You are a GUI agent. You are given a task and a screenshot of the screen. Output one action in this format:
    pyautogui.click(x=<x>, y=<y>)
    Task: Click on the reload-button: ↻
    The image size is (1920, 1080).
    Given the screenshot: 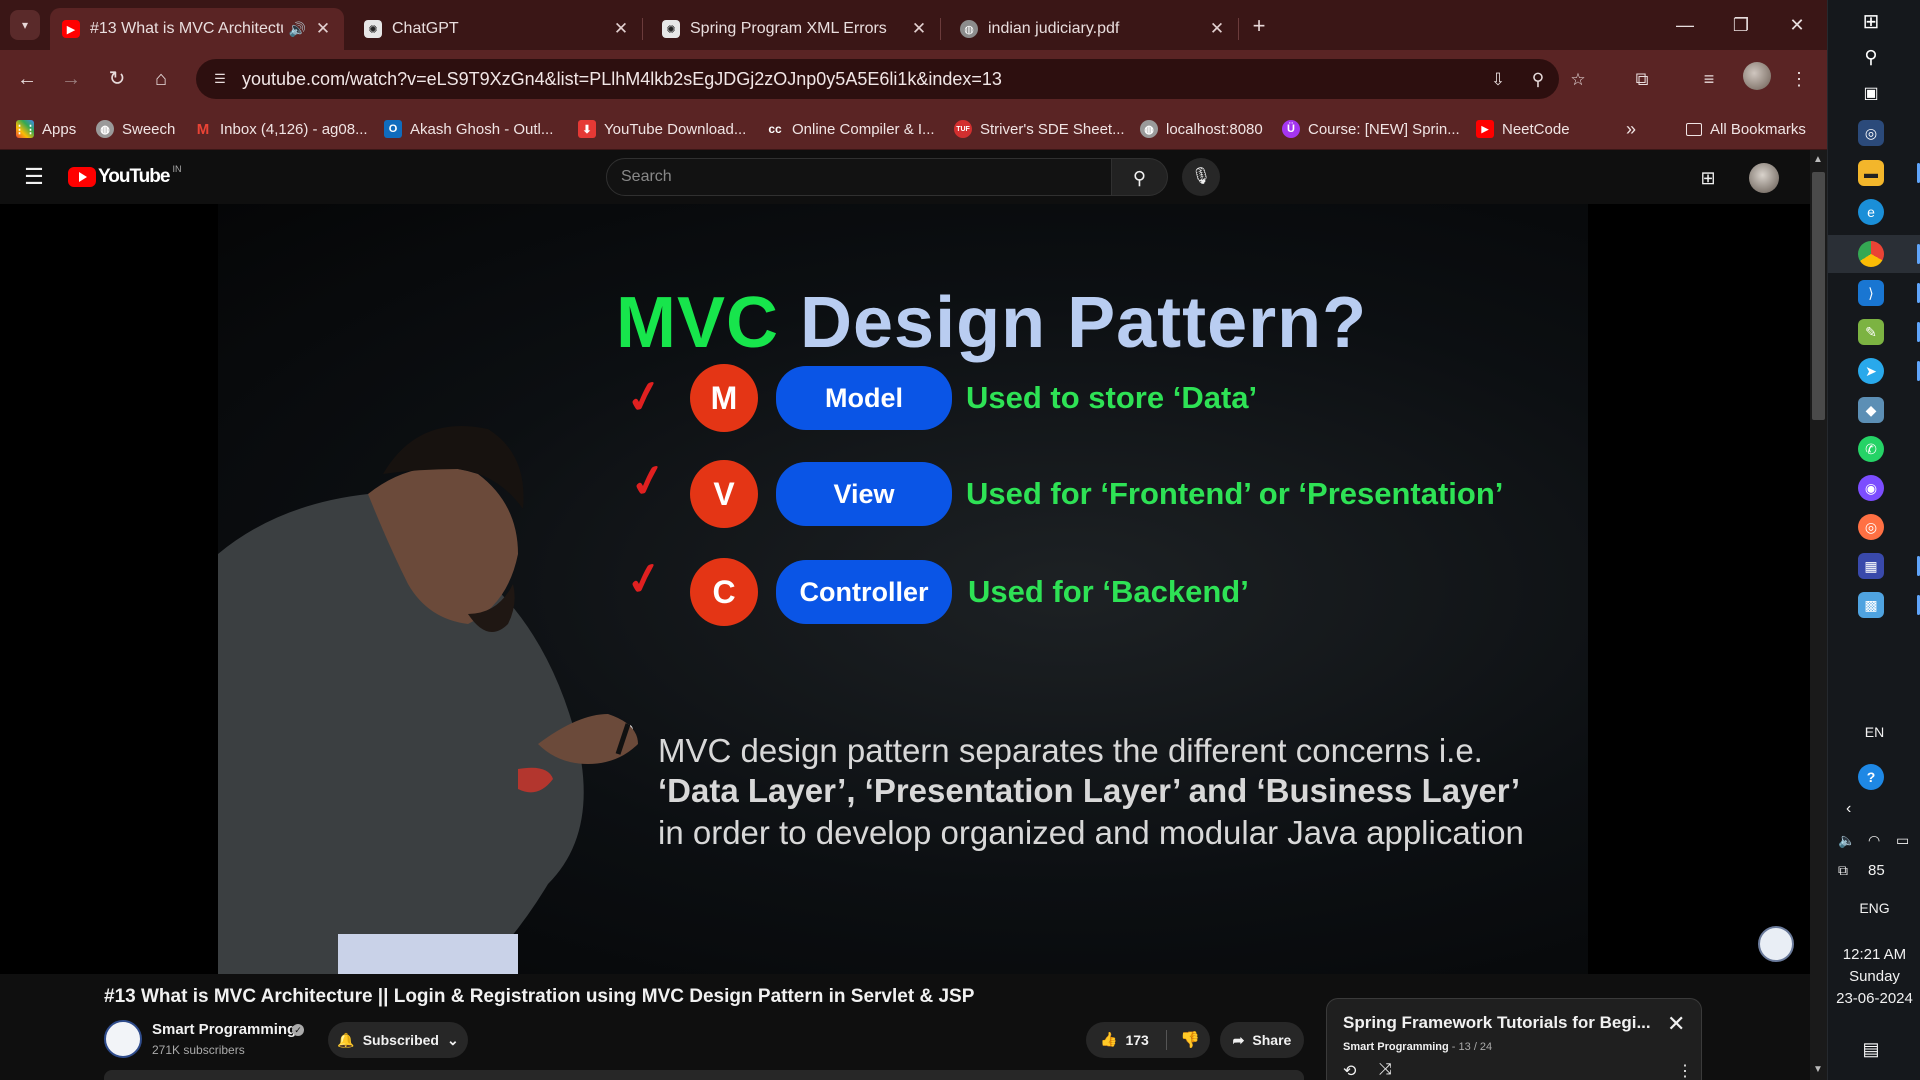 What is the action you would take?
    pyautogui.click(x=117, y=79)
    